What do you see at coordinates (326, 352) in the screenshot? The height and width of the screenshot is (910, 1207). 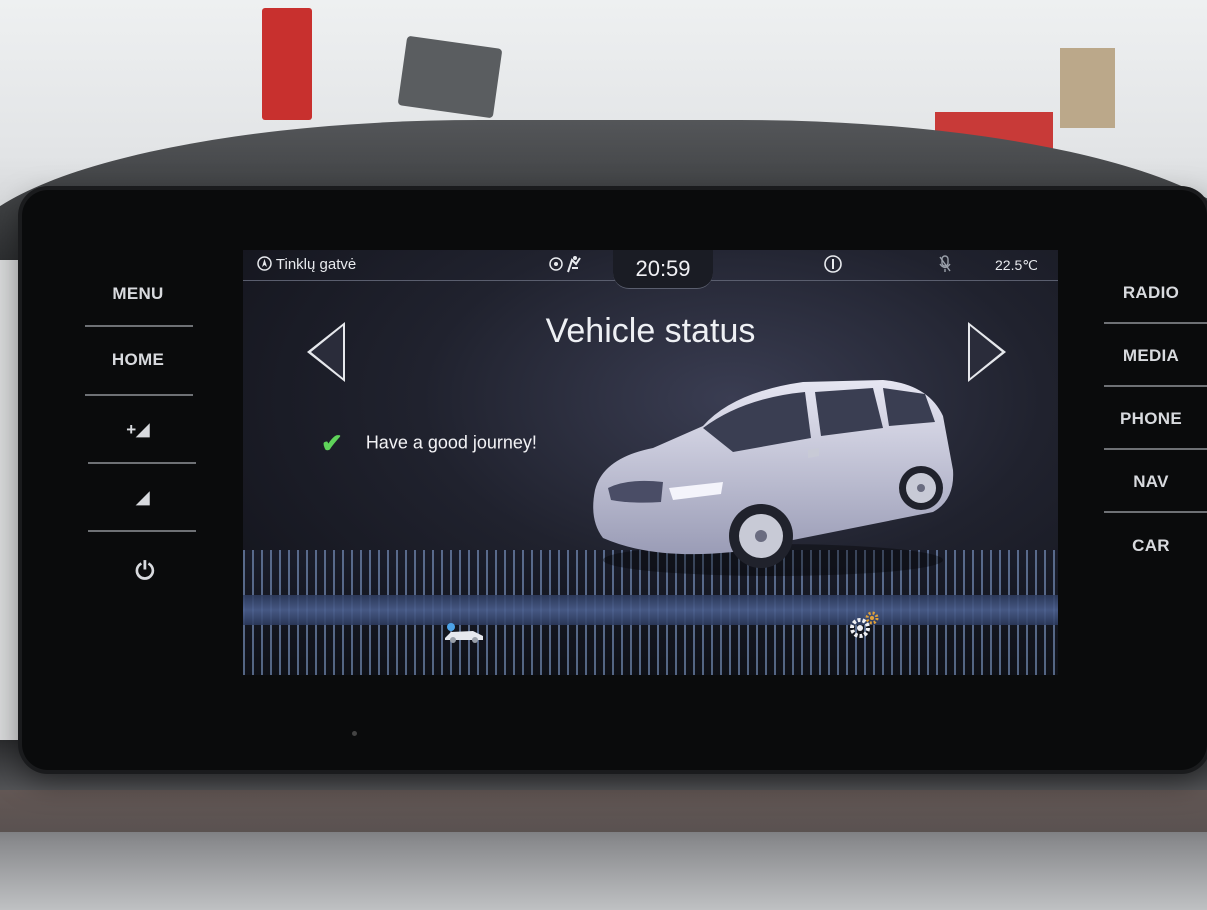 I see `previous-arrow-icon` at bounding box center [326, 352].